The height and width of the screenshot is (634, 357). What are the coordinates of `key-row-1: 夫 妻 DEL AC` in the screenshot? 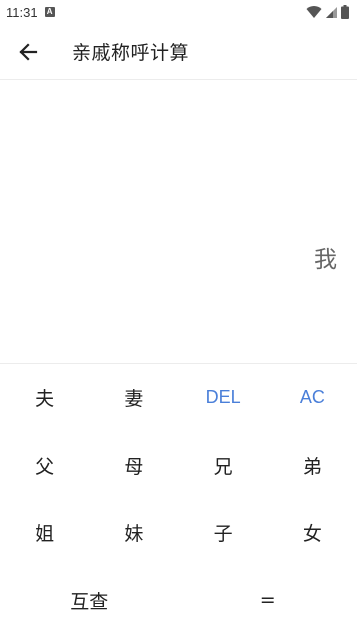 It's located at (178, 398).